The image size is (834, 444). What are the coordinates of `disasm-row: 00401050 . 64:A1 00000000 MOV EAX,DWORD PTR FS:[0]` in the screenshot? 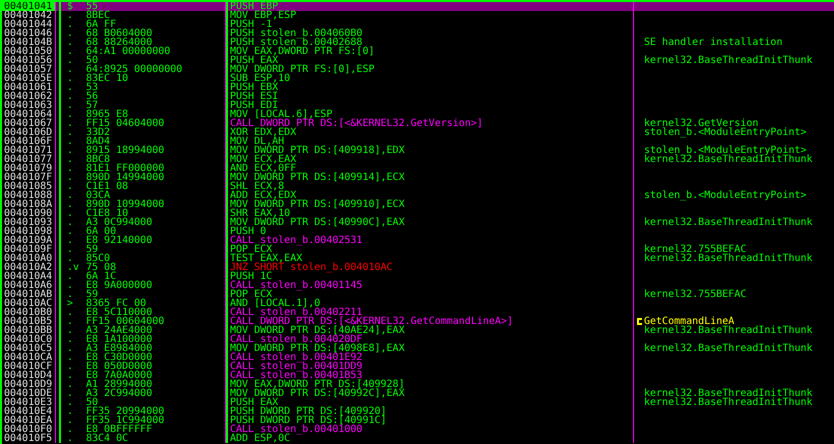 It's located at (418, 51).